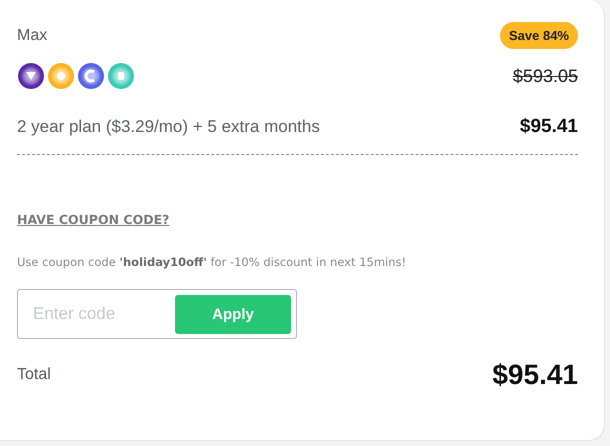  What do you see at coordinates (168, 127) in the screenshot?
I see `plan-term: 2 year plan ($3.29/mo) + 5 extra months` at bounding box center [168, 127].